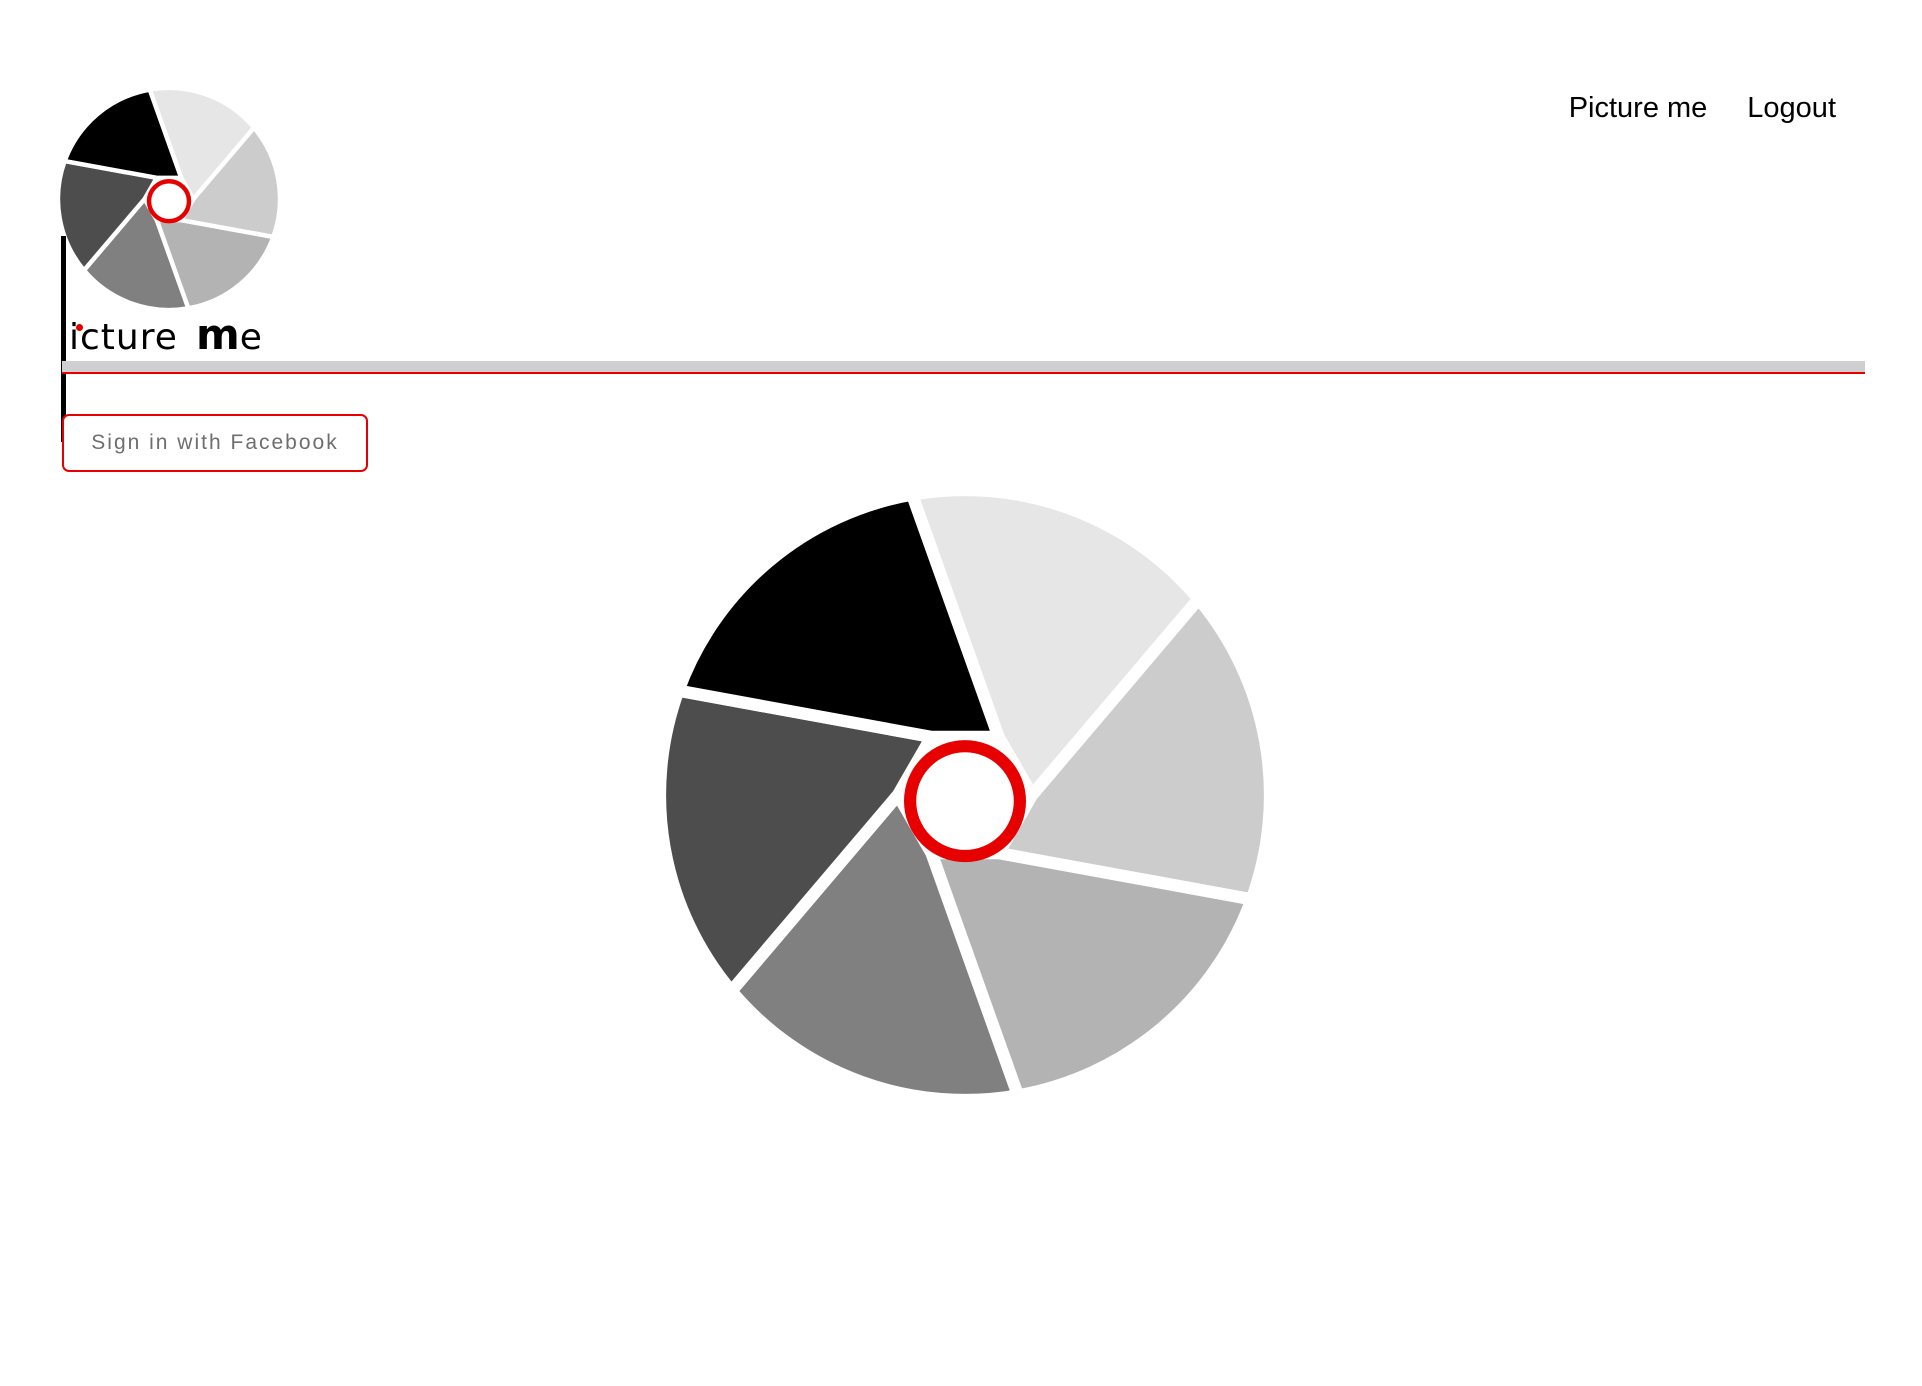 The width and height of the screenshot is (1922, 1386). I want to click on camera-aperture-logo-icon, so click(169, 199).